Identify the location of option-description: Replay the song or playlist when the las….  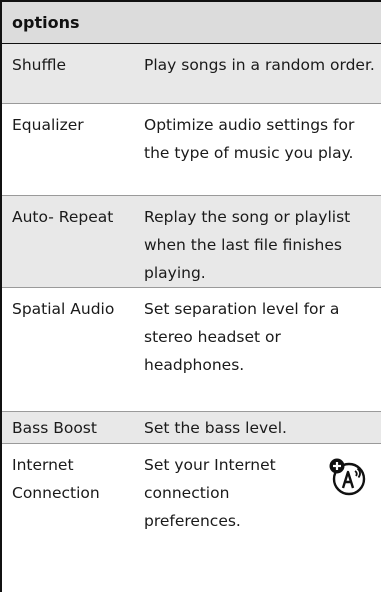
(262, 241).